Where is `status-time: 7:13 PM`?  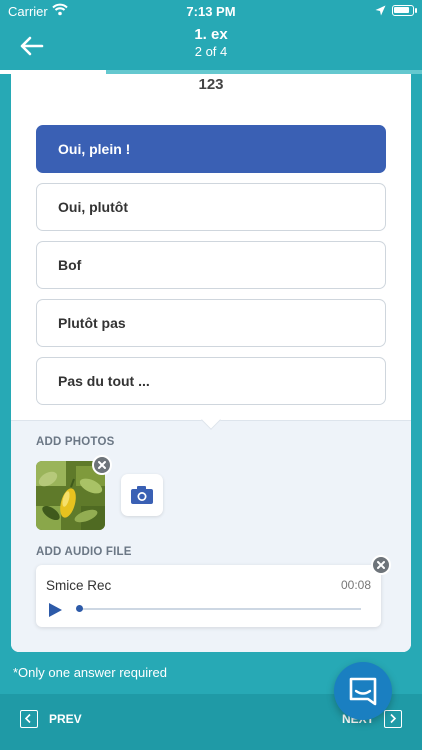
status-time: 7:13 PM is located at coordinates (211, 11).